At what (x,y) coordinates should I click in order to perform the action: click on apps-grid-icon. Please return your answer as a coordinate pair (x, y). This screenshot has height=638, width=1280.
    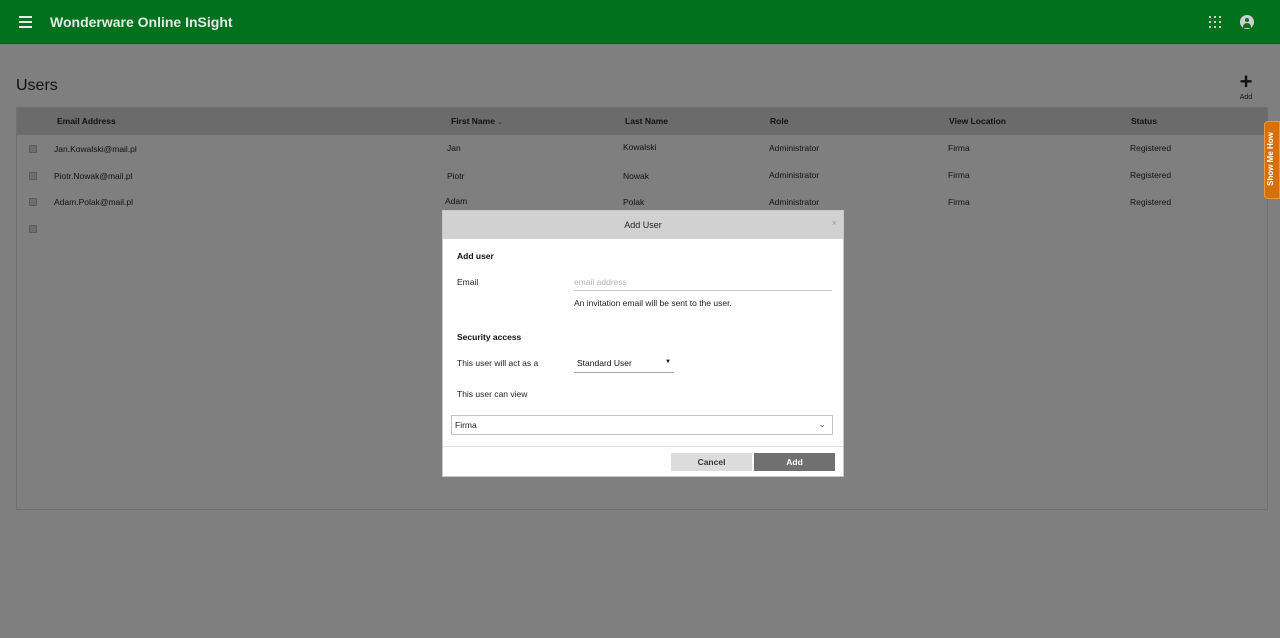
    Looking at the image, I should click on (1215, 22).